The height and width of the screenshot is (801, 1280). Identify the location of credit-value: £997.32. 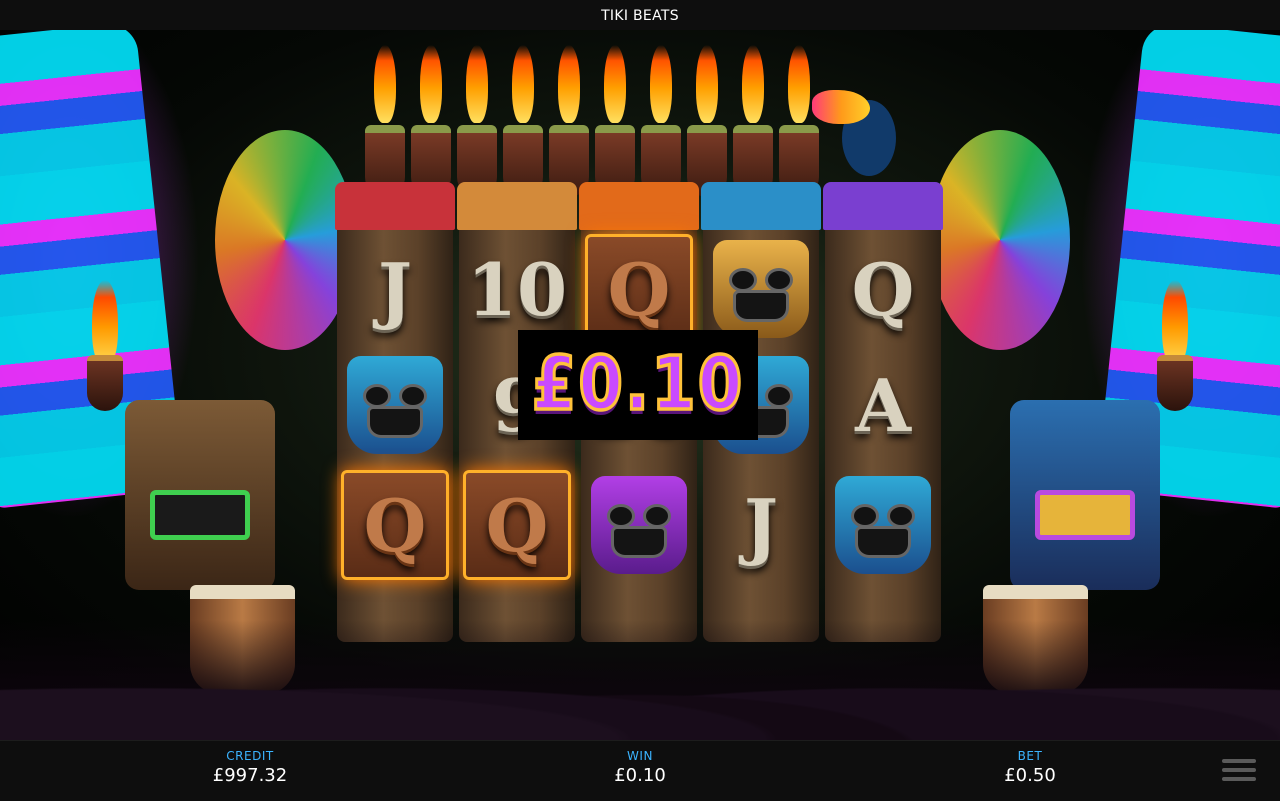
(250, 775).